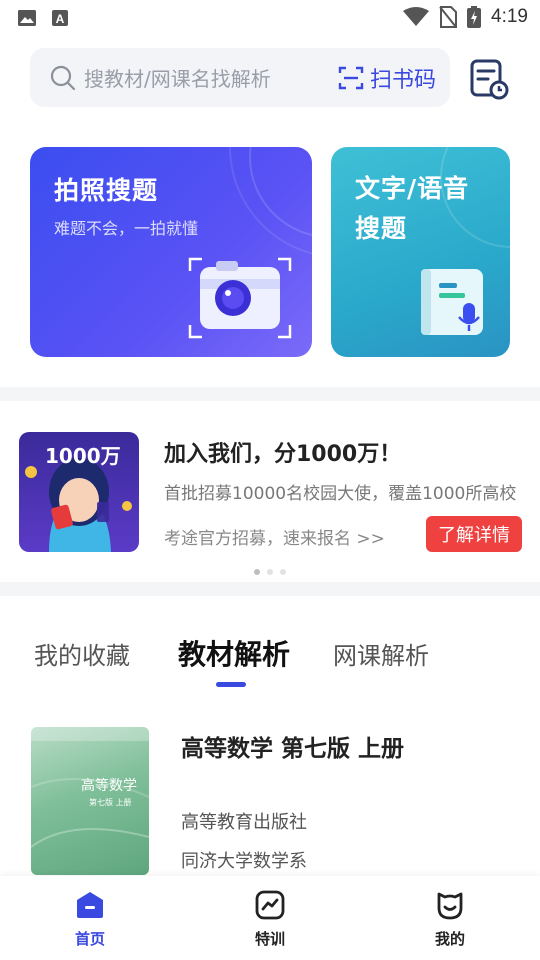  Describe the element at coordinates (452, 302) in the screenshot. I see `text-voice-icon` at that location.